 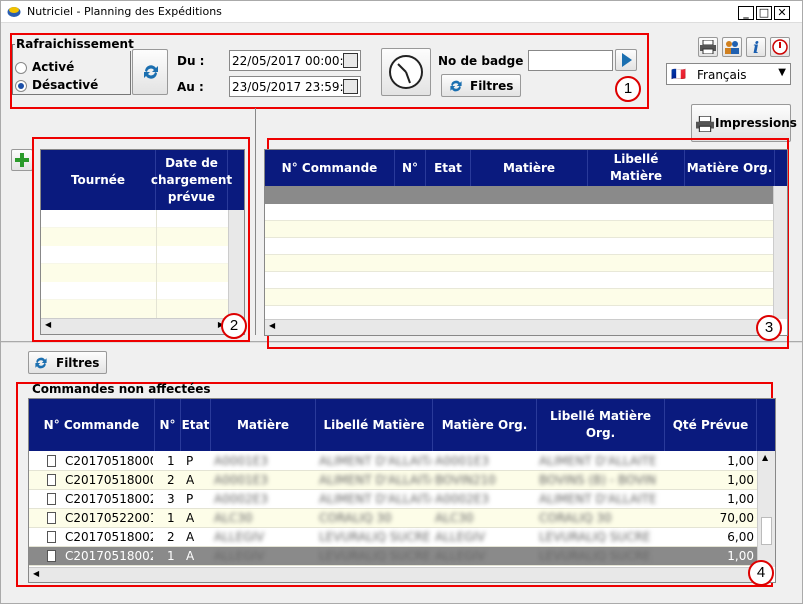 What do you see at coordinates (355, 518) in the screenshot?
I see `cell-libelle: CORALIQ 30` at bounding box center [355, 518].